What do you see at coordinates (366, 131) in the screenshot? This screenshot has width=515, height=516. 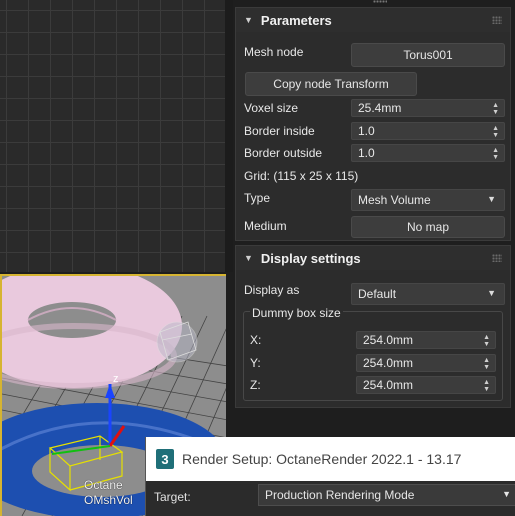 I see `border-inside-value: 1.0` at bounding box center [366, 131].